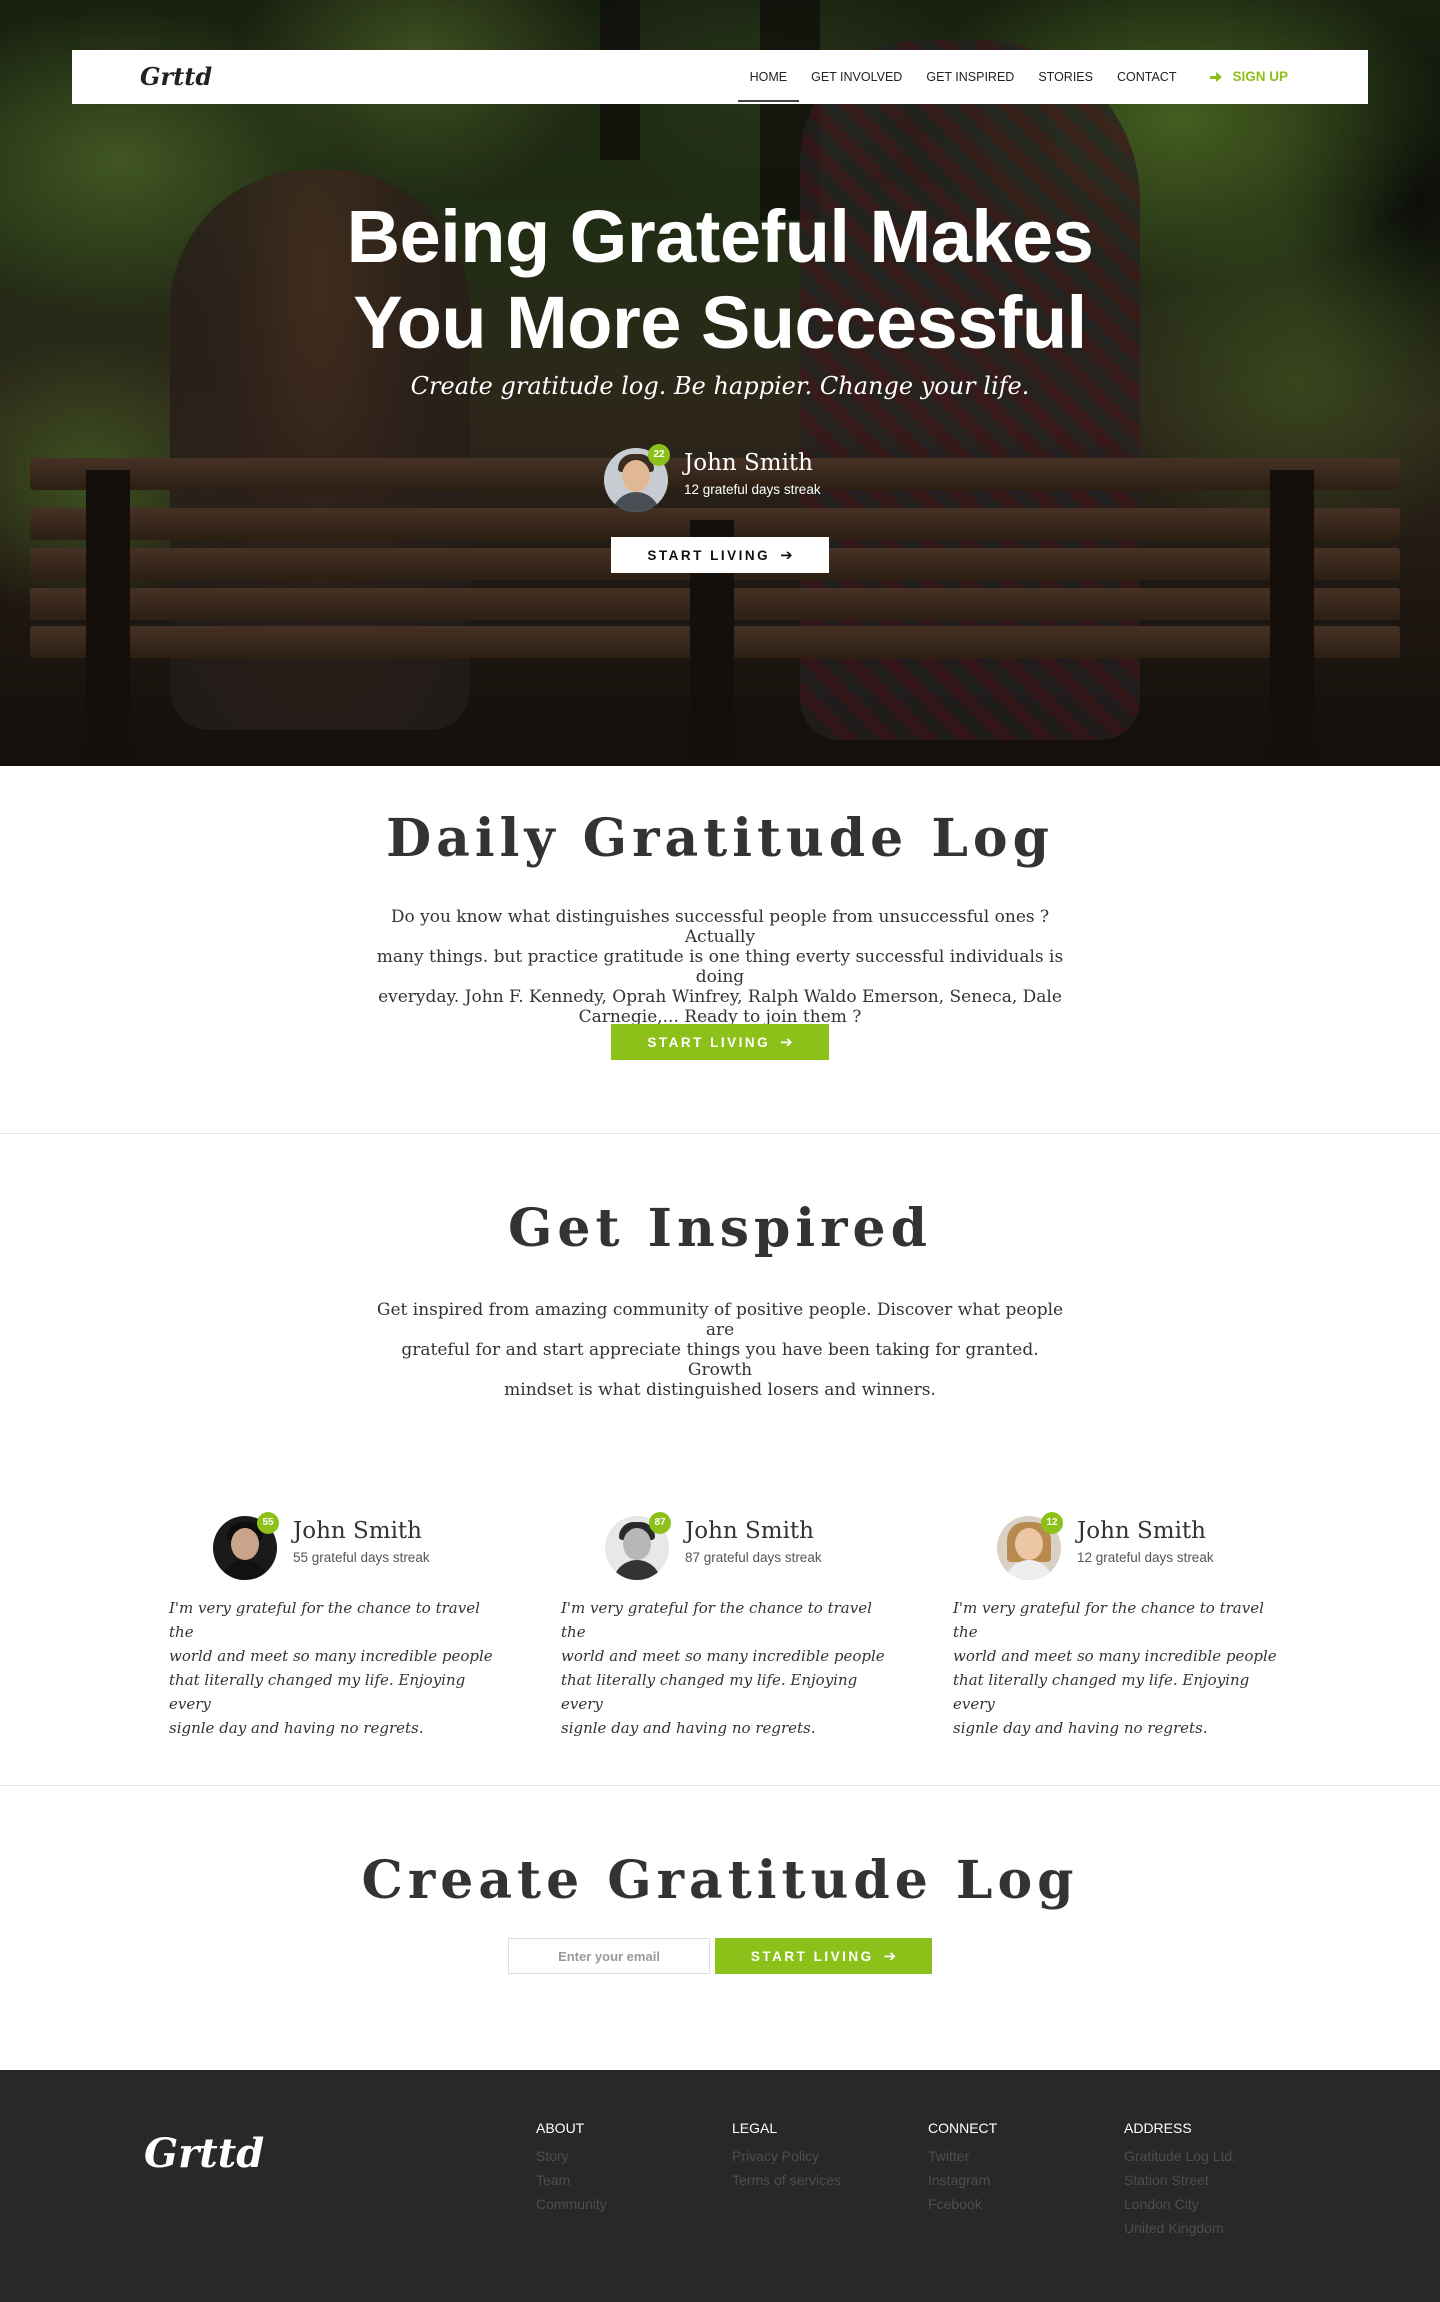  I want to click on footer-link: Instagram, so click(962, 2180).